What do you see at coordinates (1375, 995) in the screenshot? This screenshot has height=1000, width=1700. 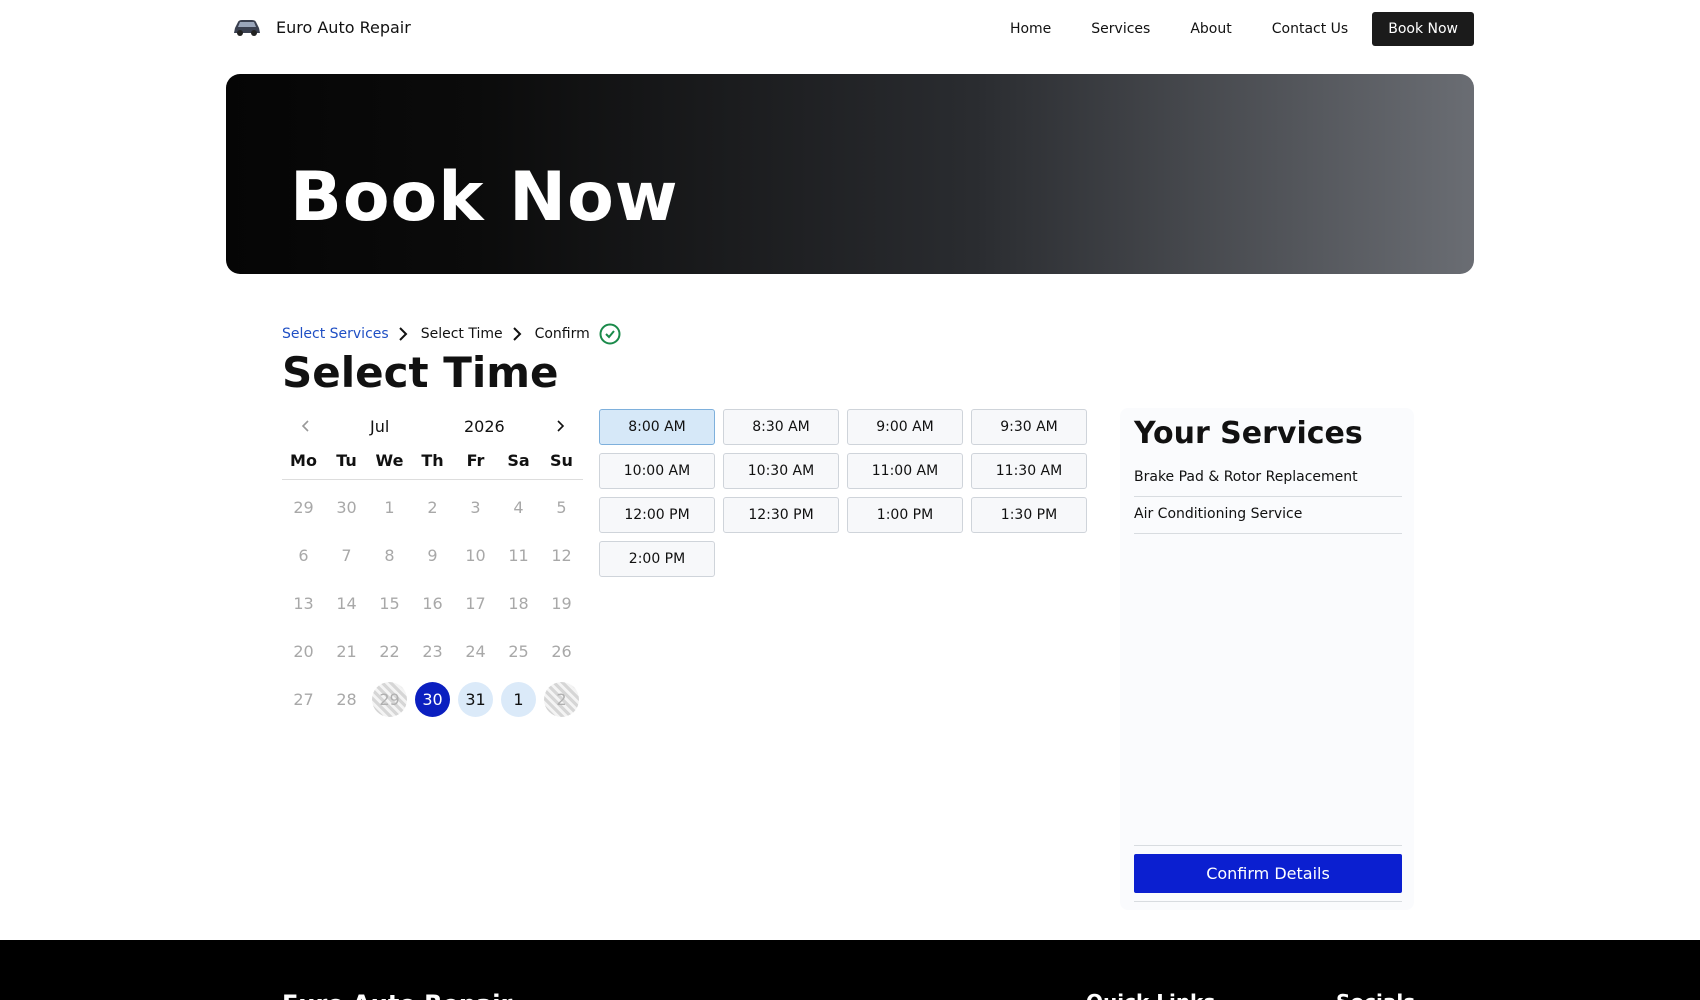 I see `footer-socials-title: Socials` at bounding box center [1375, 995].